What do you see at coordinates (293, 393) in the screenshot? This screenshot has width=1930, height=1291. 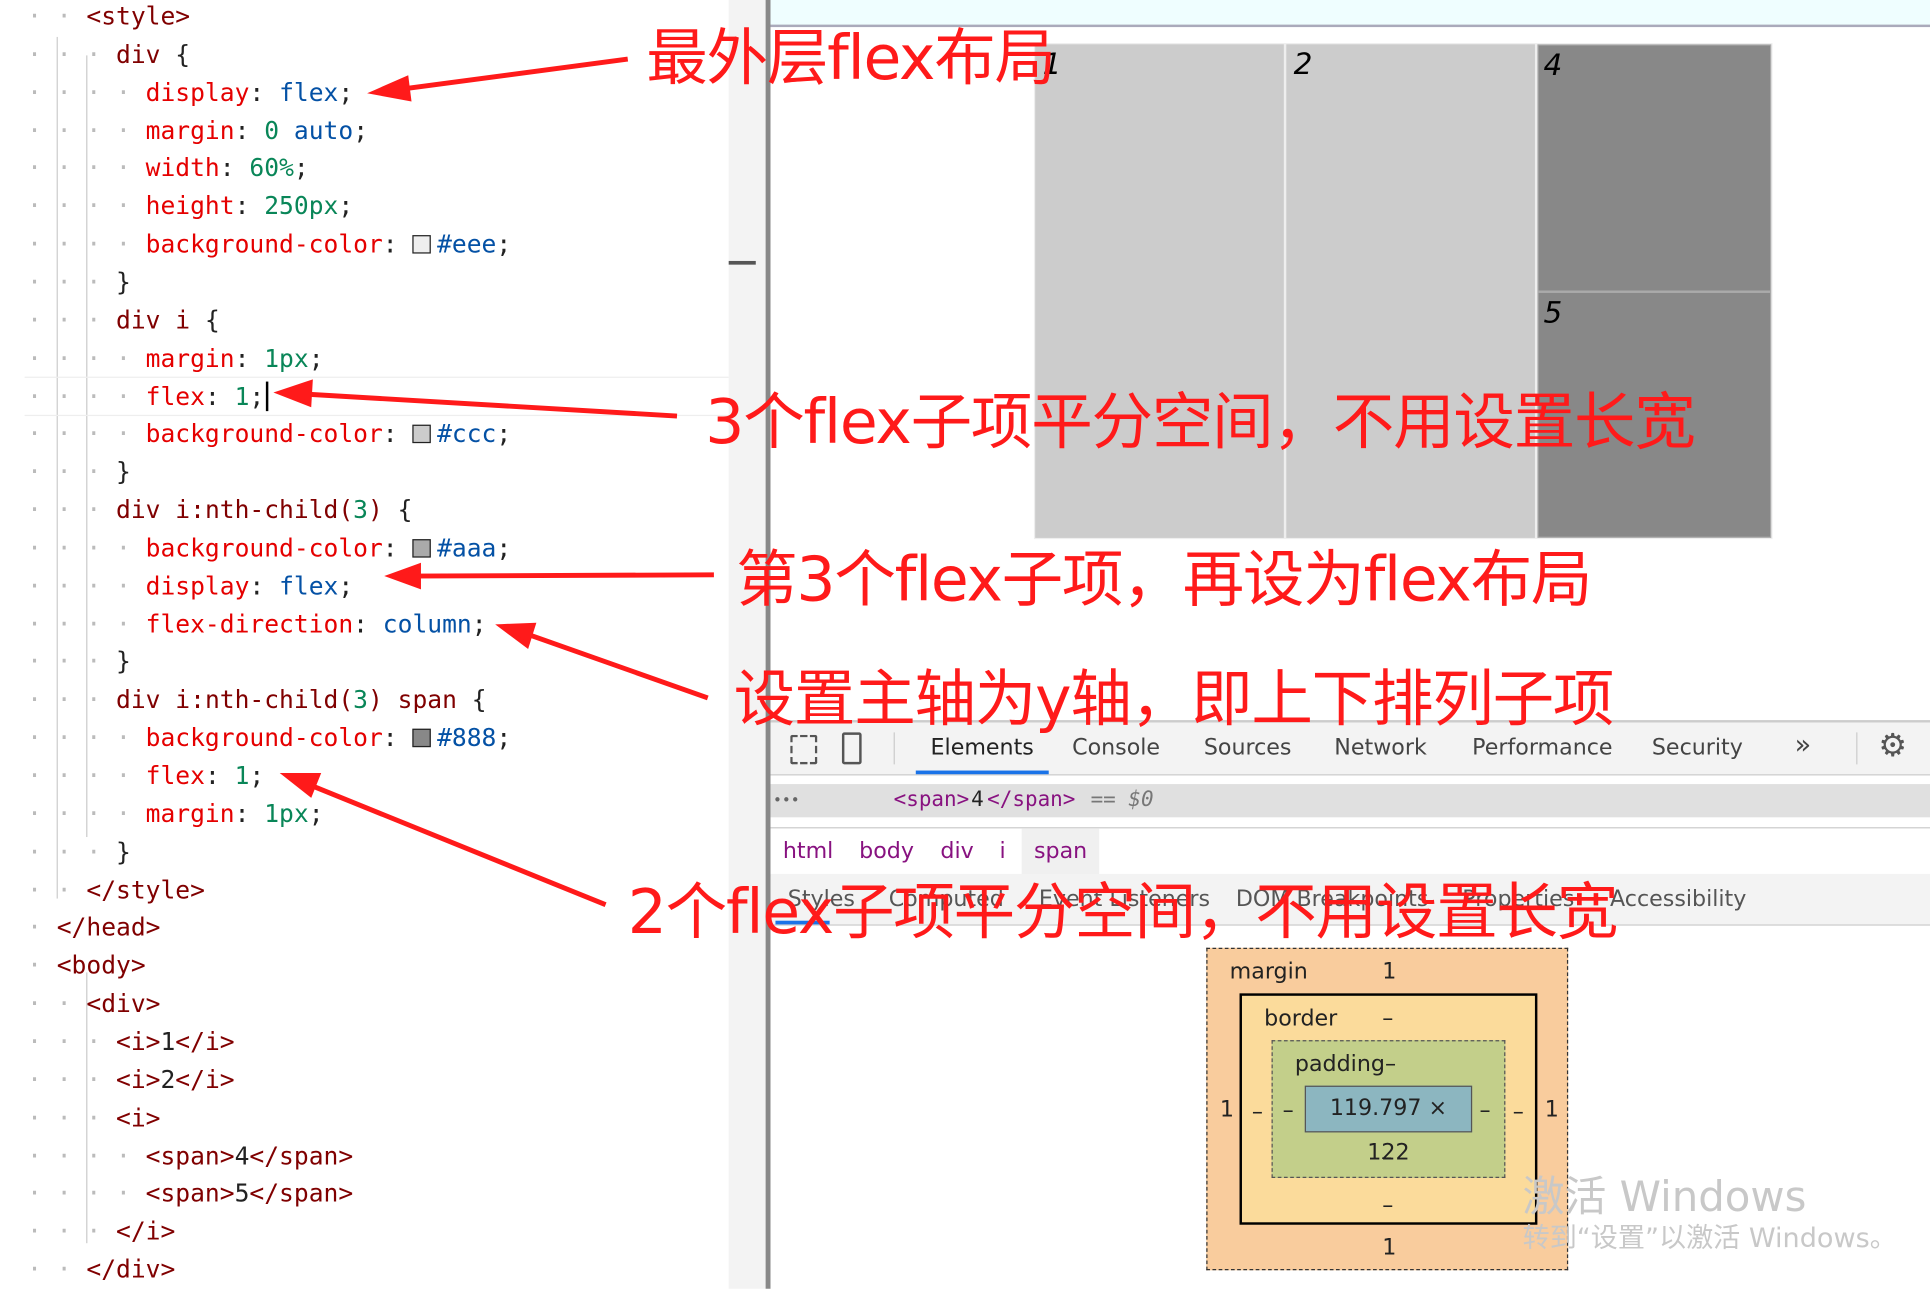 I see `arrow-2-head` at bounding box center [293, 393].